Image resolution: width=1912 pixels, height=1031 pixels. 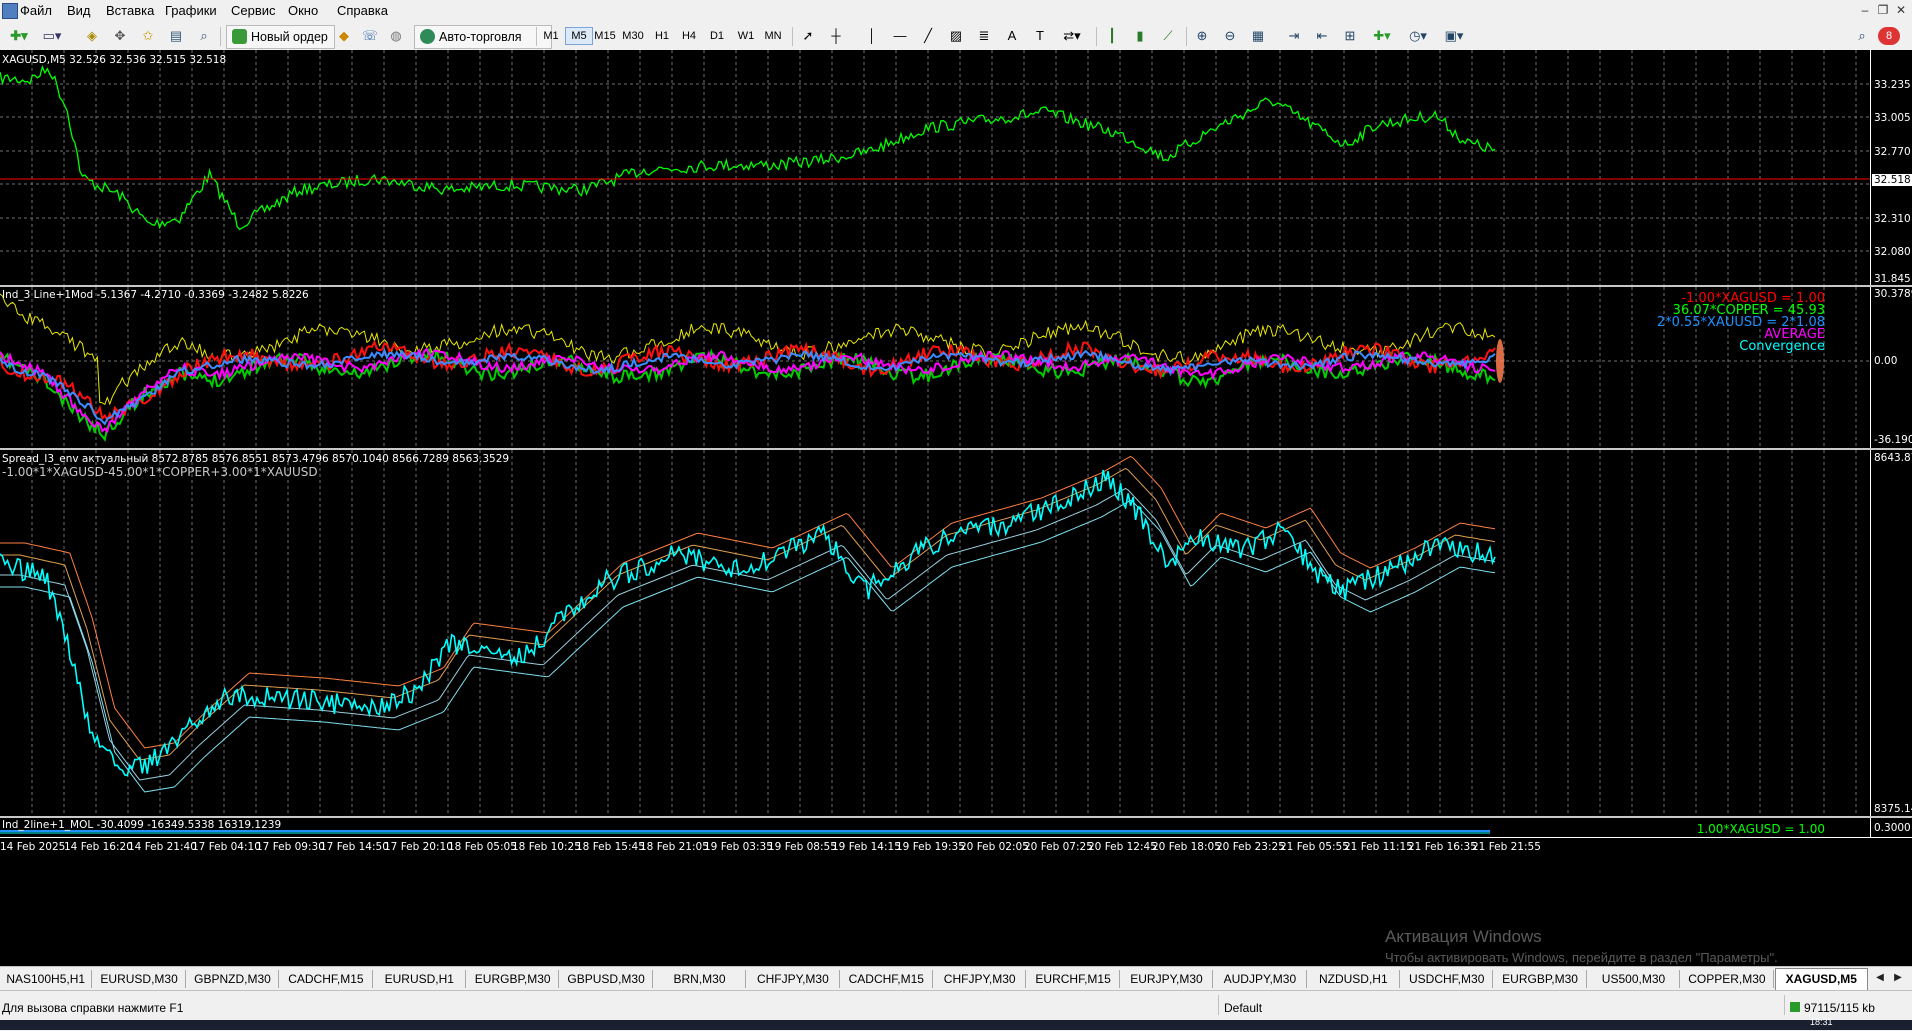 What do you see at coordinates (1454, 36) in the screenshot?
I see `templates-icon: ▣▾` at bounding box center [1454, 36].